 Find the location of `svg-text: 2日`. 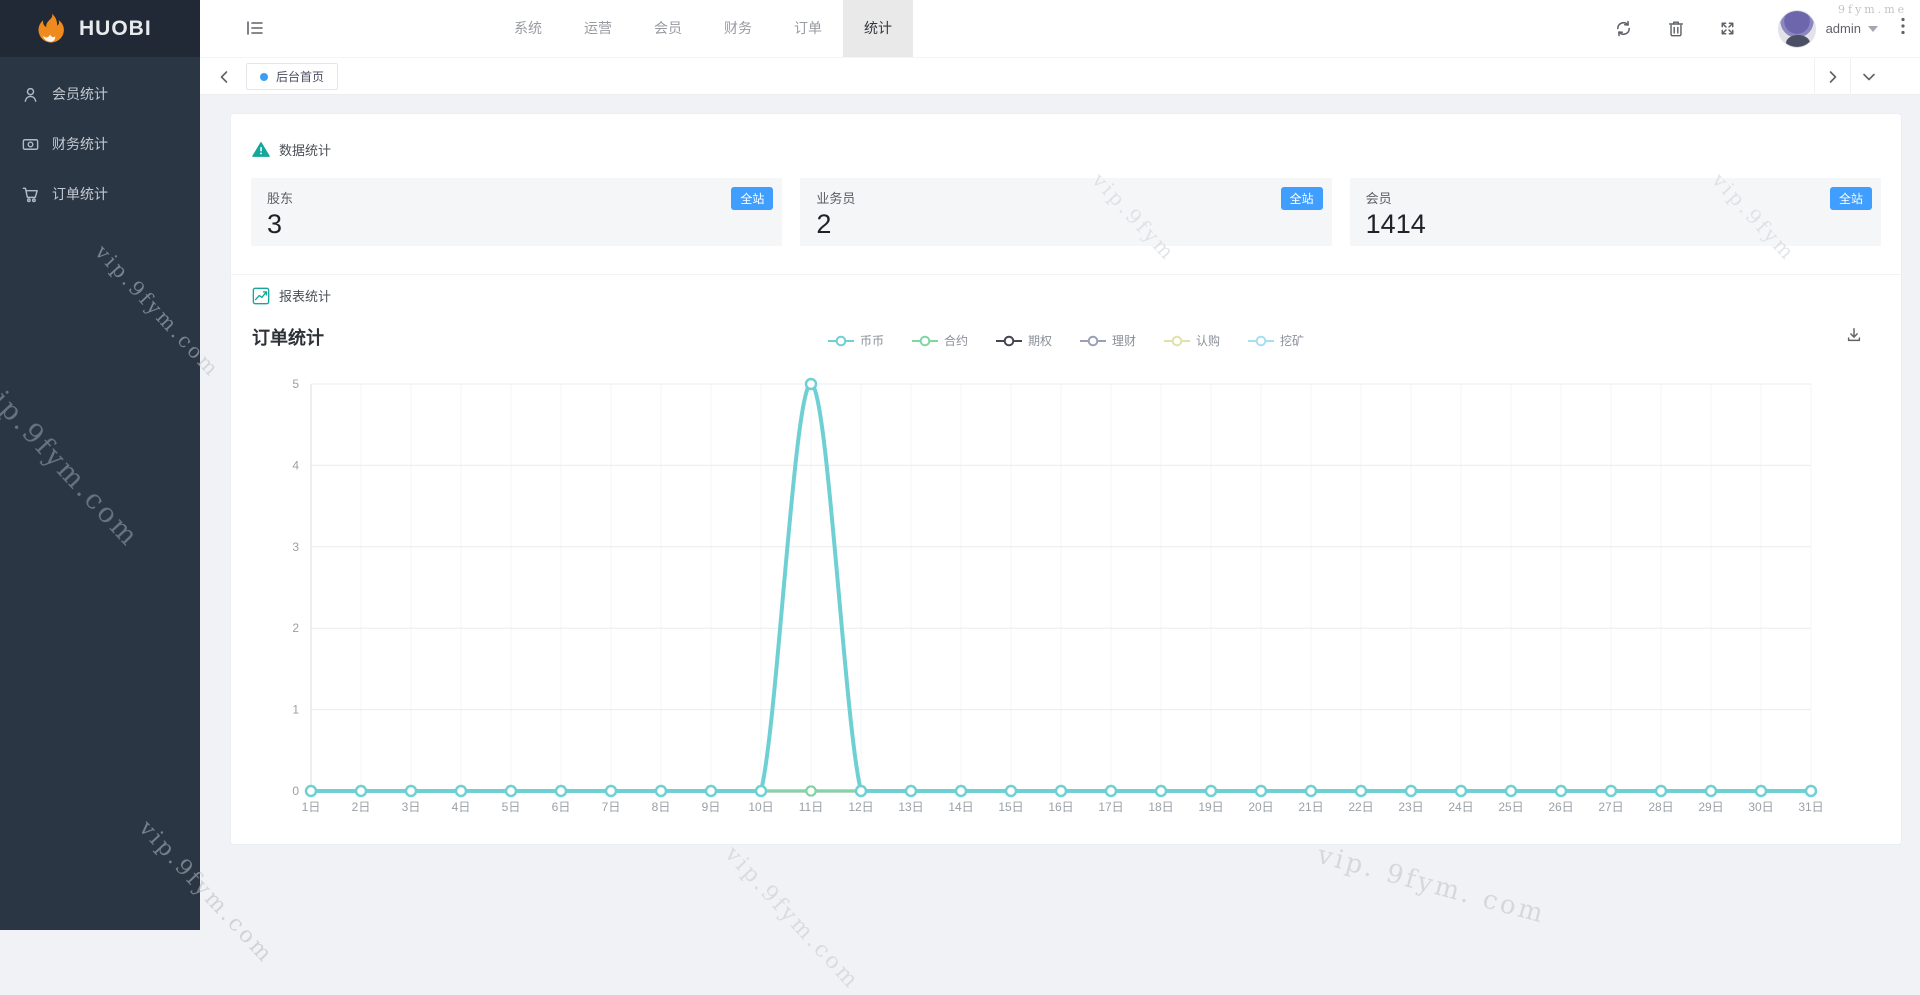

svg-text: 2日 is located at coordinates (361, 807).